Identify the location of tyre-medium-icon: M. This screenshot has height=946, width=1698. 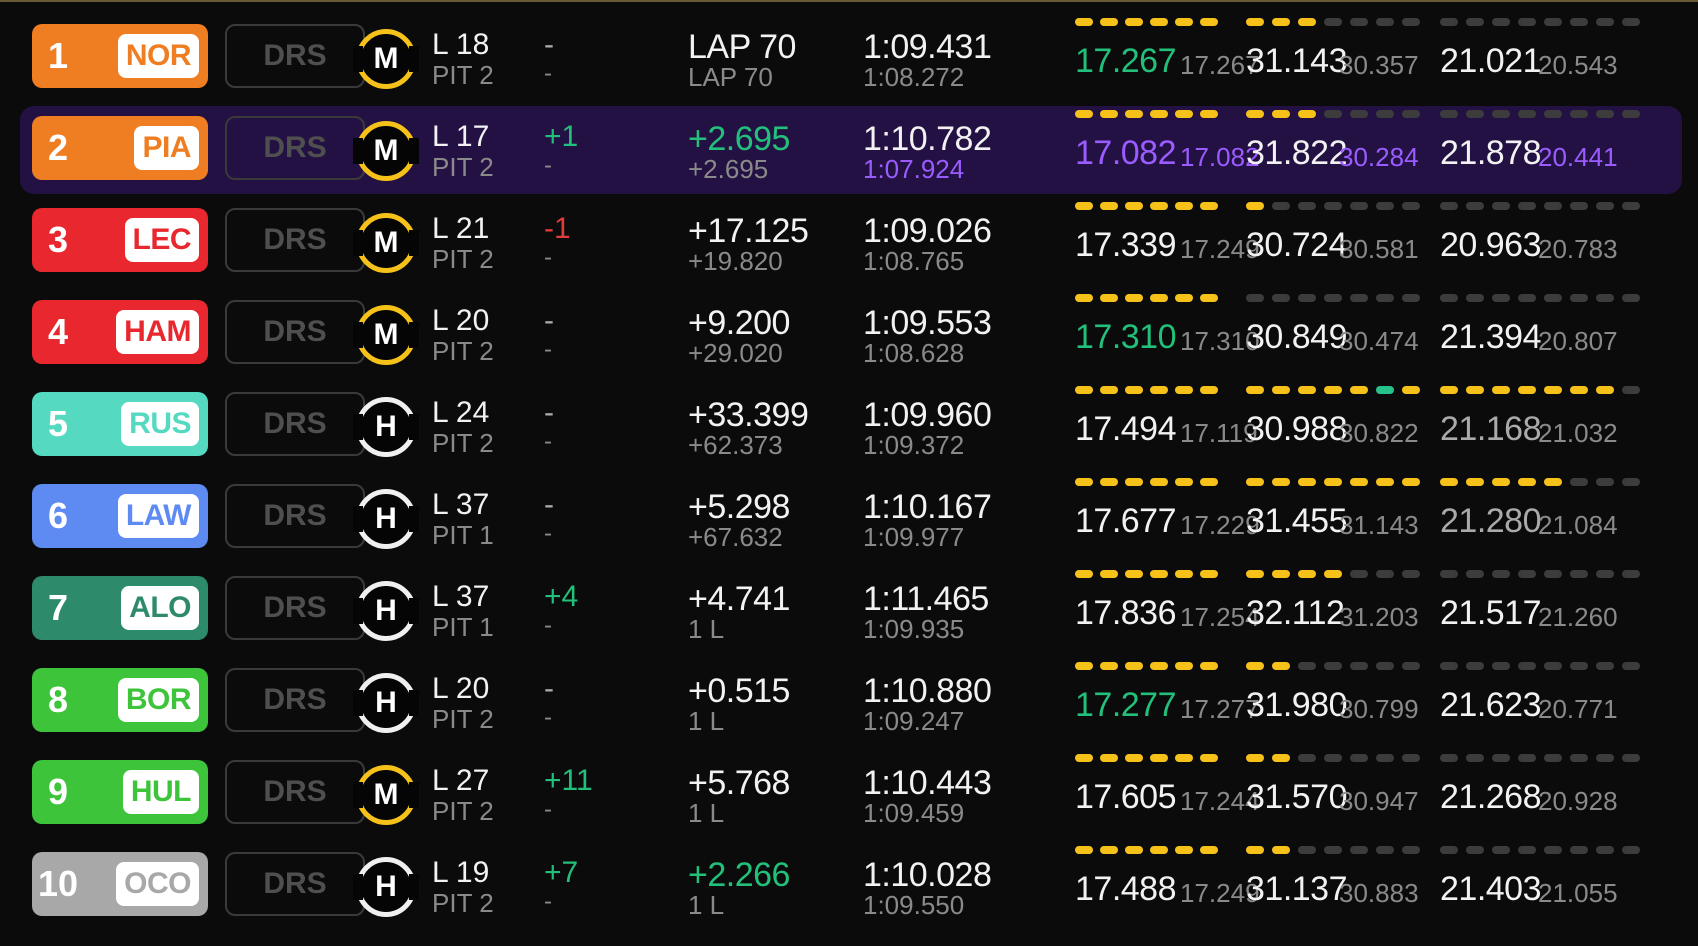
(386, 795).